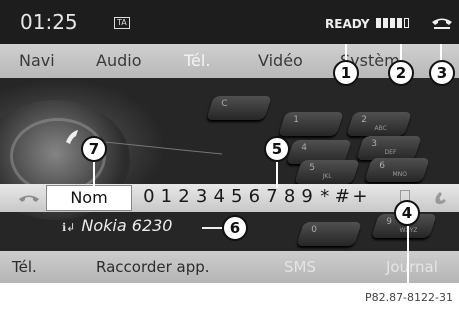 The image size is (459, 311). Describe the element at coordinates (280, 60) in the screenshot. I see `menu-item-video: Vidéo` at that location.